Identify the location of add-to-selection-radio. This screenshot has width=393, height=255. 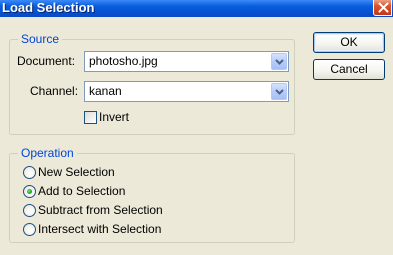
(29, 191).